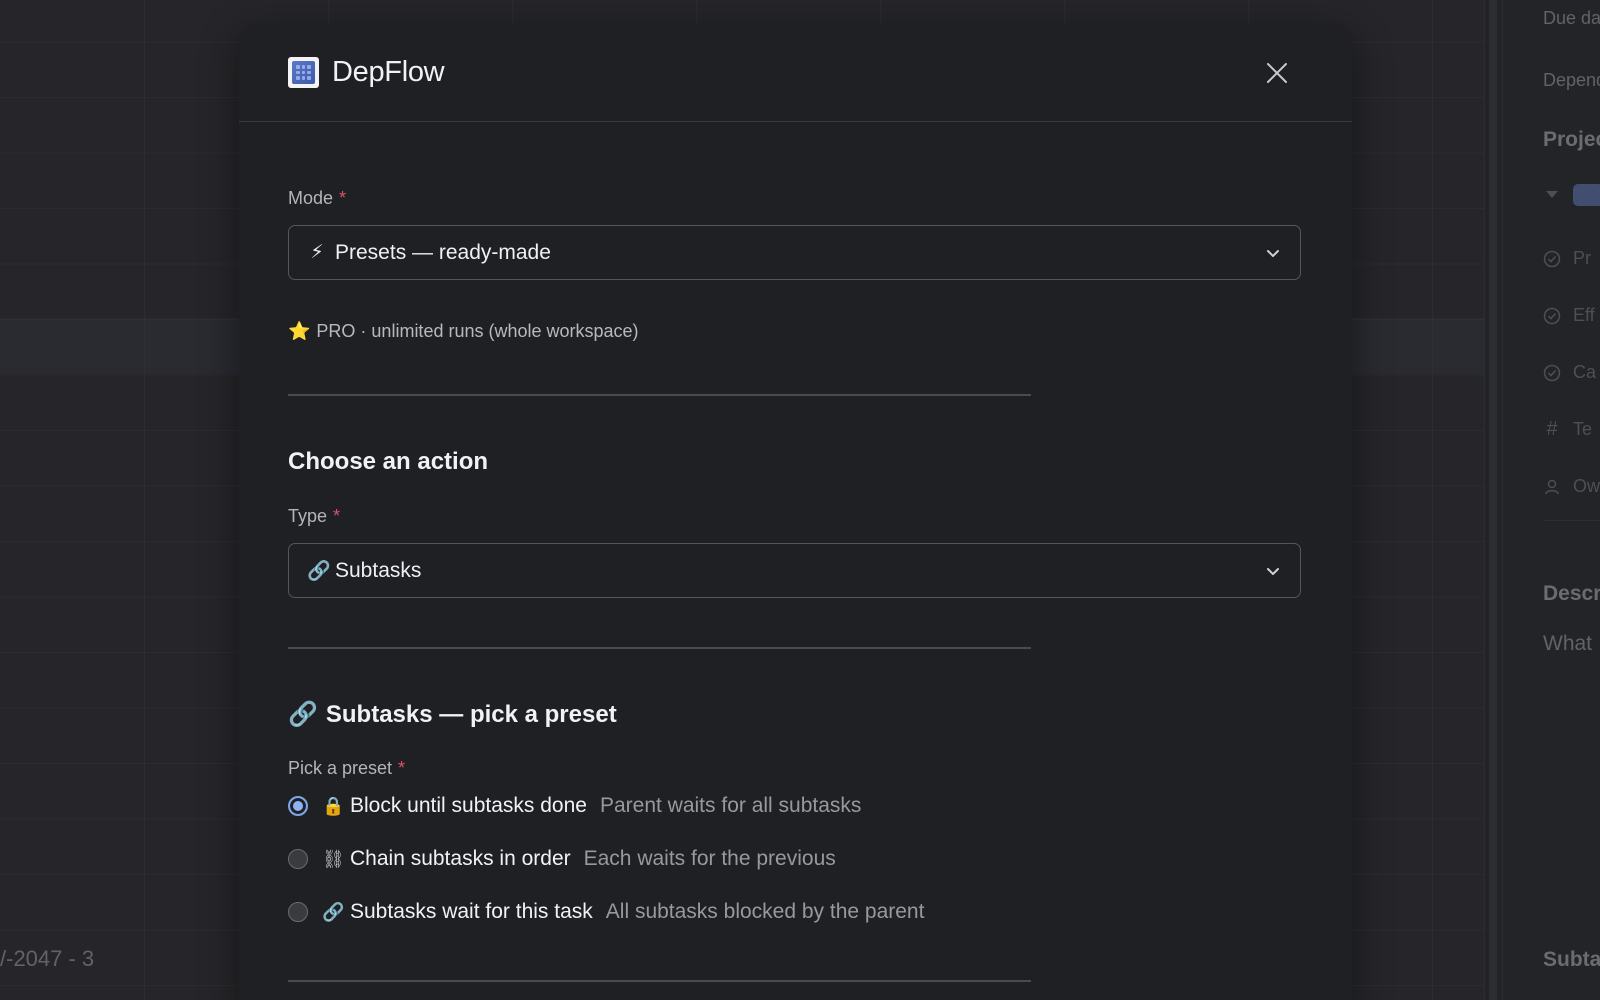 The image size is (1600, 1000). Describe the element at coordinates (333, 858) in the screenshot. I see `chain-icon: ⛓` at that location.